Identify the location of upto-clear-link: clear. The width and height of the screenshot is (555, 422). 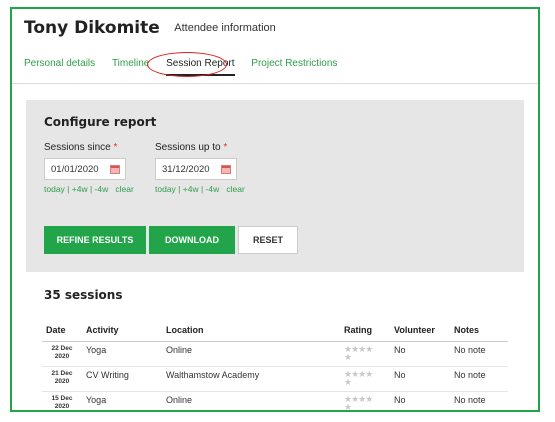
(235, 189).